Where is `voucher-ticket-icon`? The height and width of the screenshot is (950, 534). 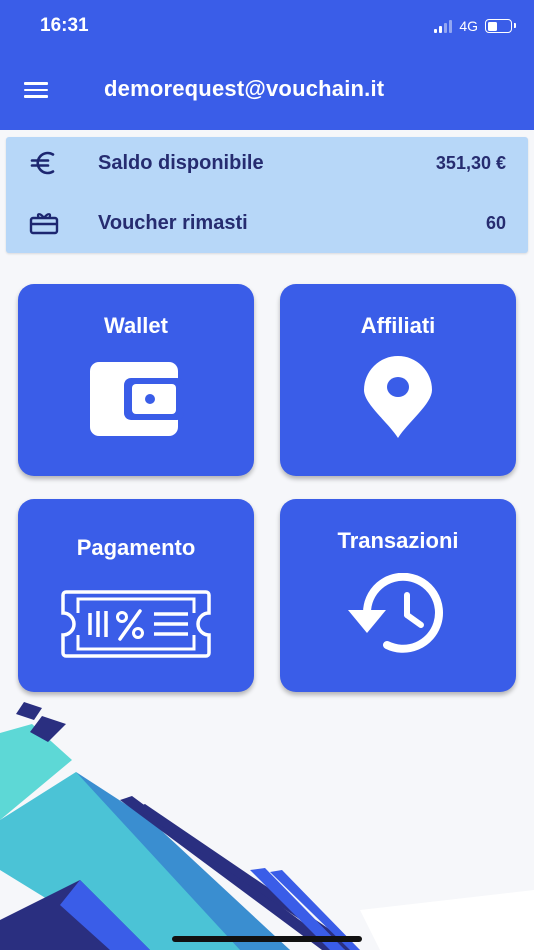
voucher-ticket-icon is located at coordinates (136, 624).